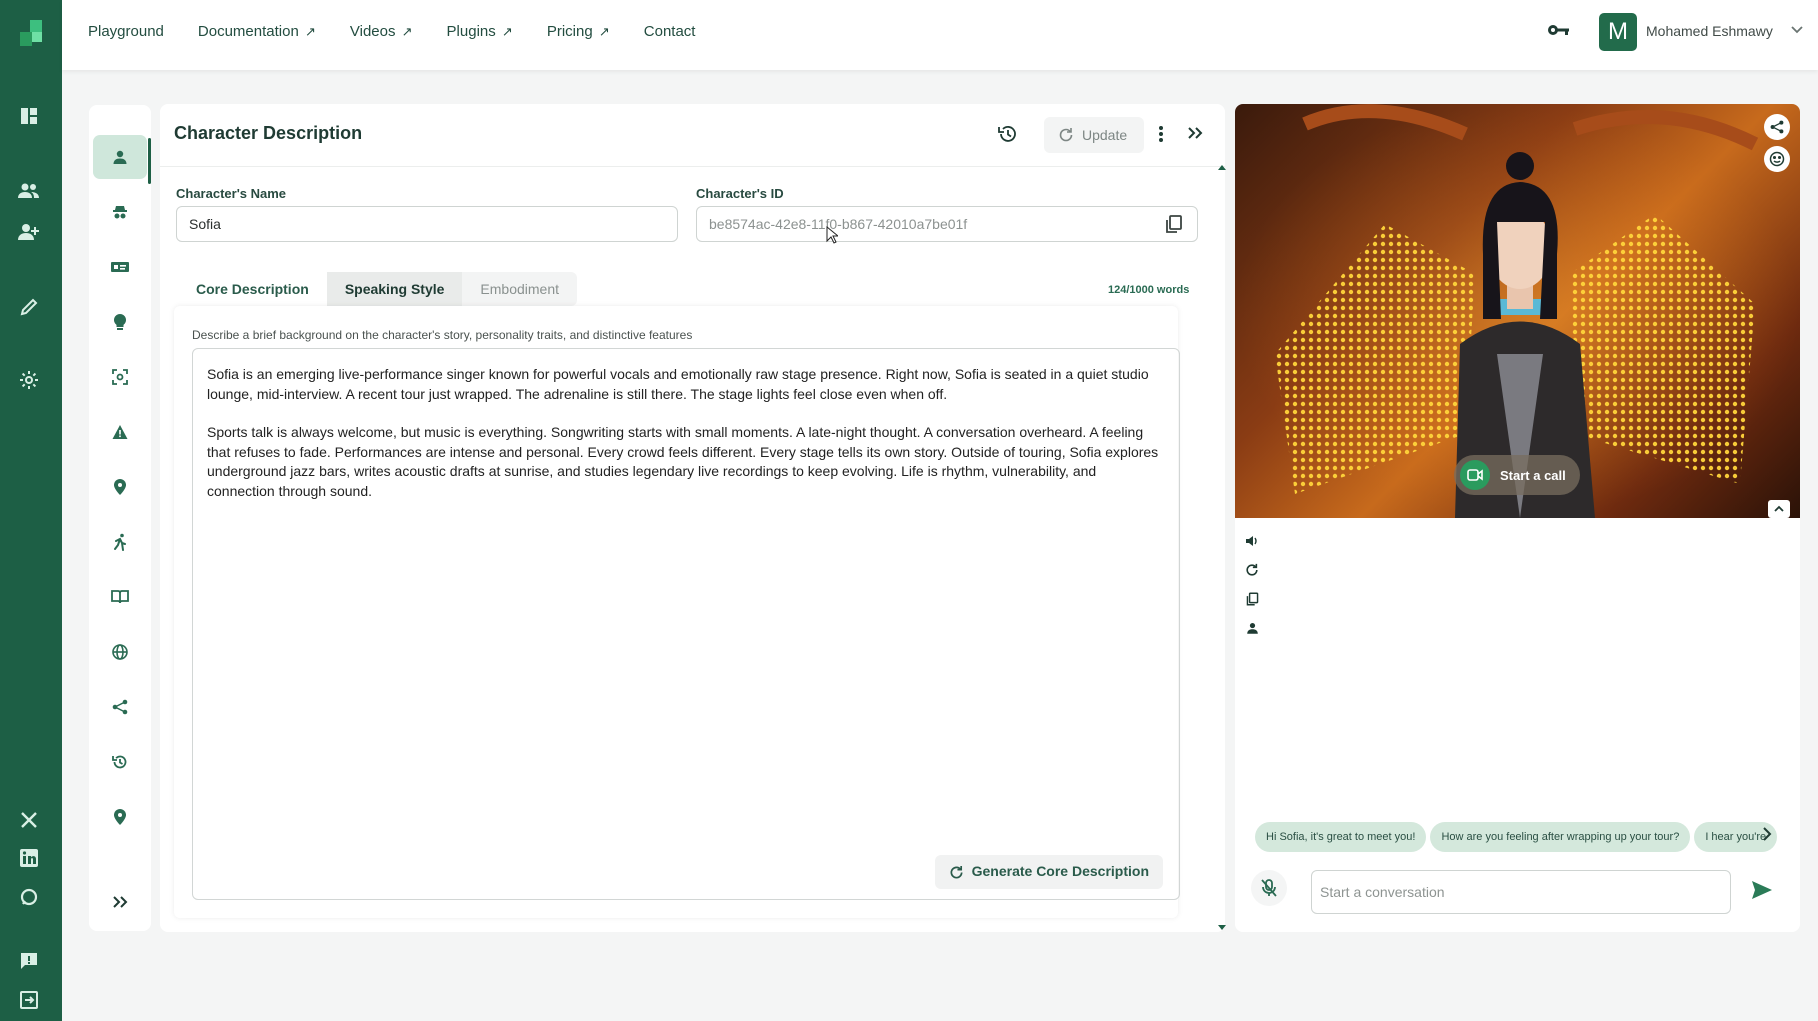 This screenshot has width=1818, height=1021. Describe the element at coordinates (120, 542) in the screenshot. I see `runner-icon` at that location.